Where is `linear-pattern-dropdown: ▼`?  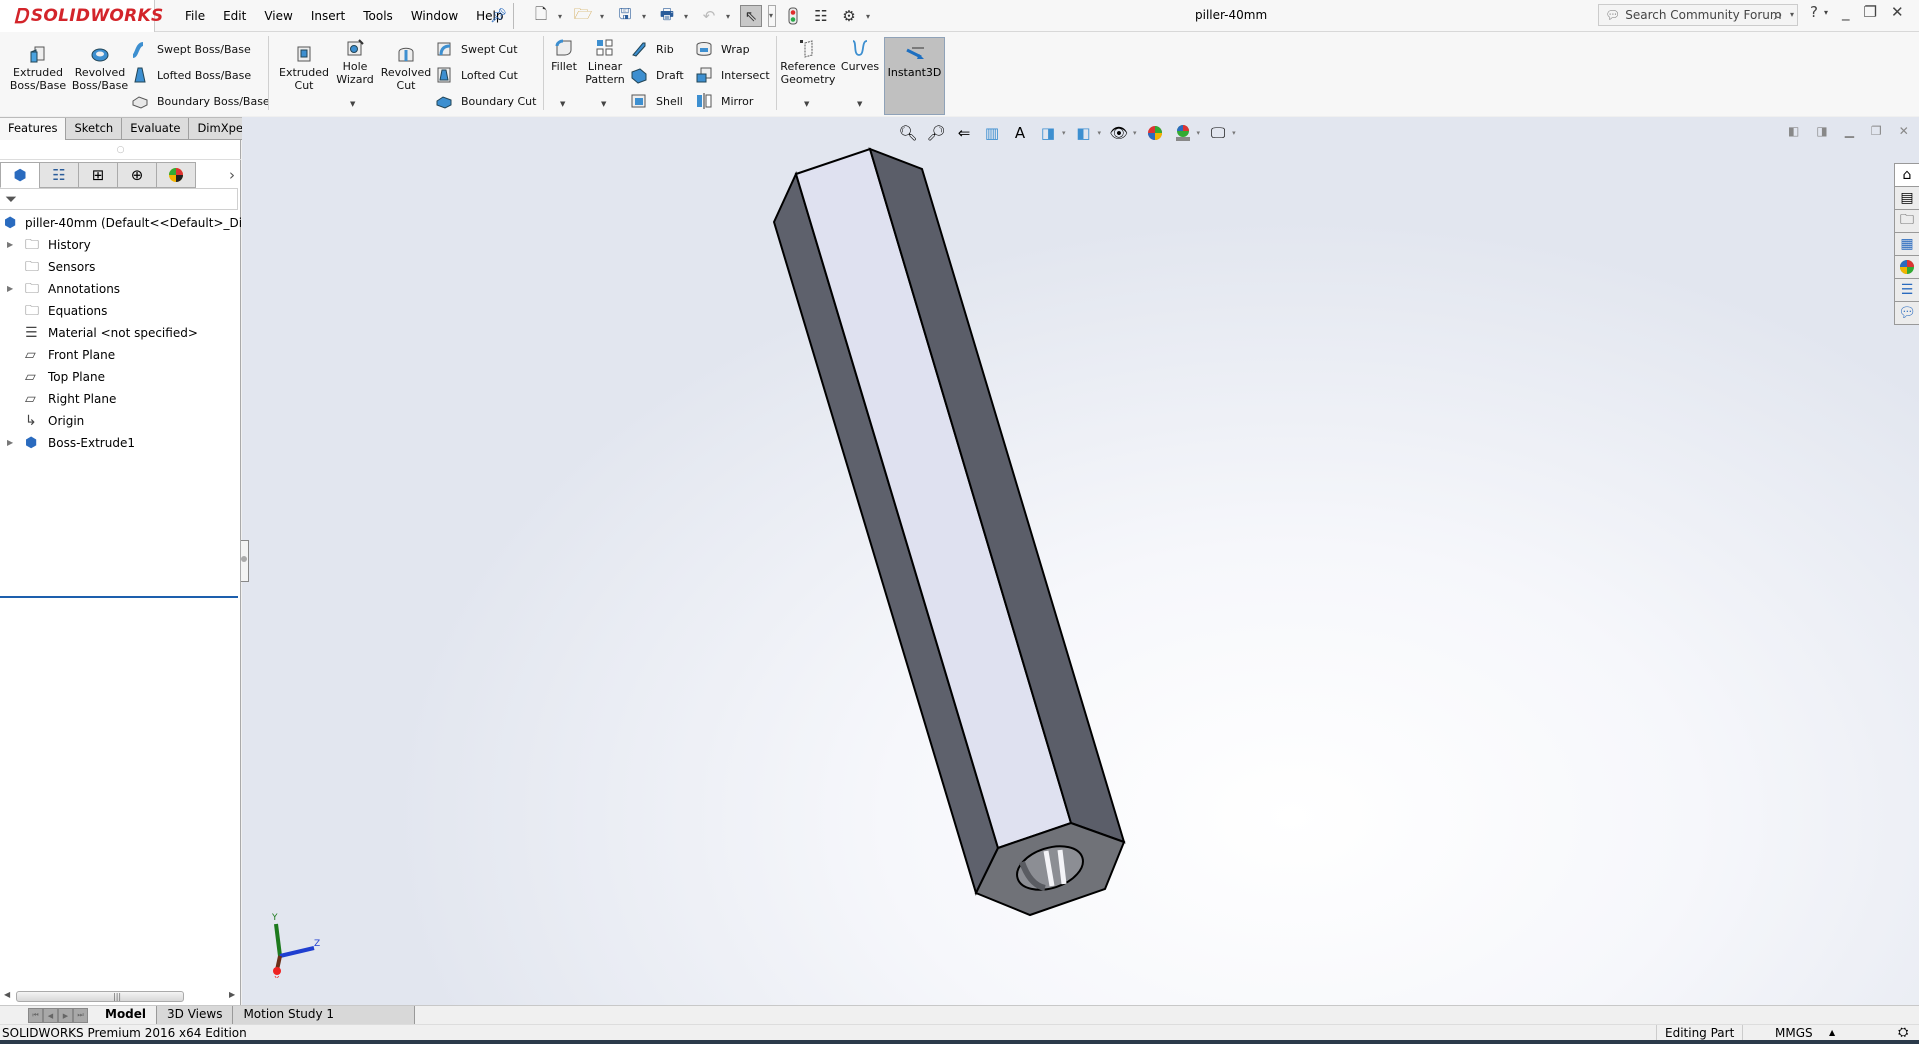 linear-pattern-dropdown: ▼ is located at coordinates (603, 104).